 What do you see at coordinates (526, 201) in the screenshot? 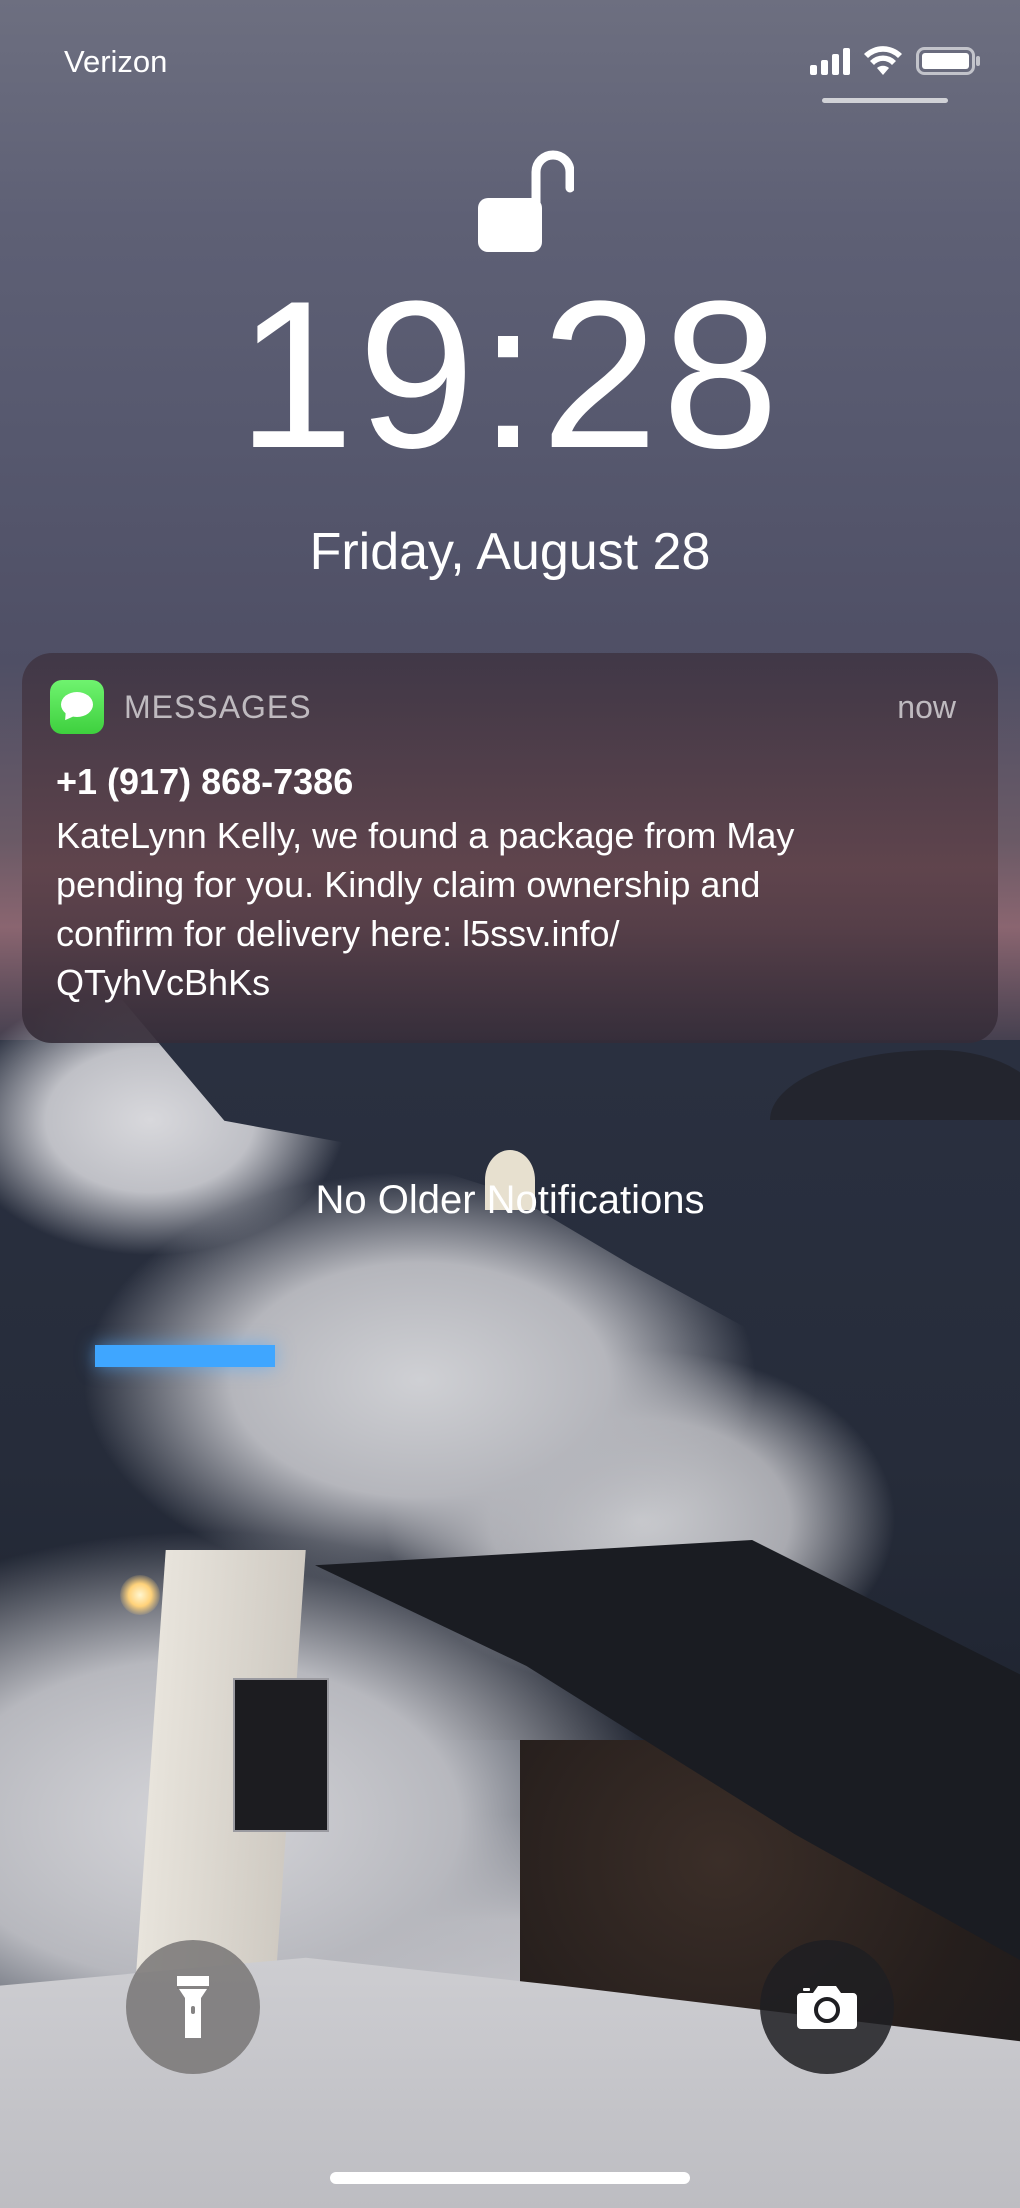
I see `unlocked-padlock-icon` at bounding box center [526, 201].